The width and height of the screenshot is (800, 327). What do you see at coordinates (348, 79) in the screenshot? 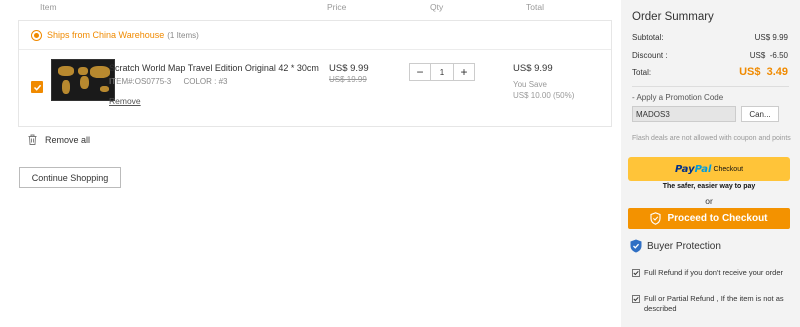
I see `original-price: US$ 19.99` at bounding box center [348, 79].